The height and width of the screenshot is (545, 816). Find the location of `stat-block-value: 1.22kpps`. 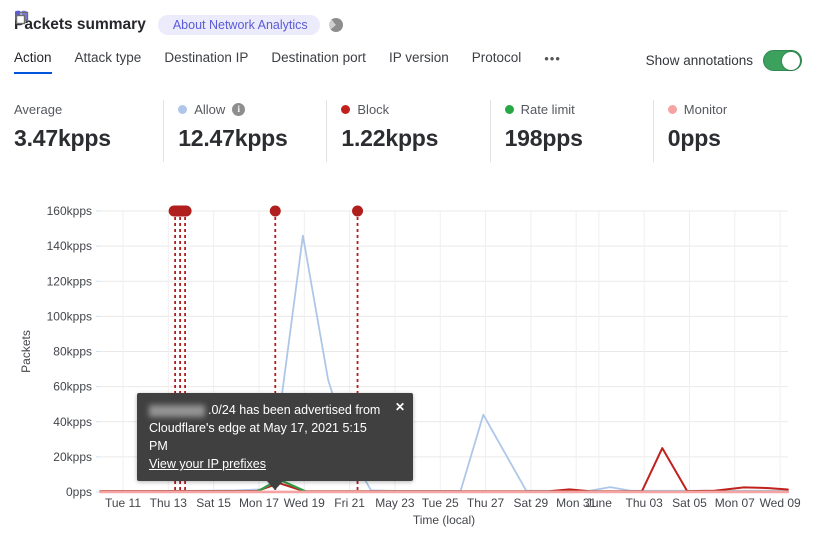

stat-block-value: 1.22kpps is located at coordinates (390, 138).